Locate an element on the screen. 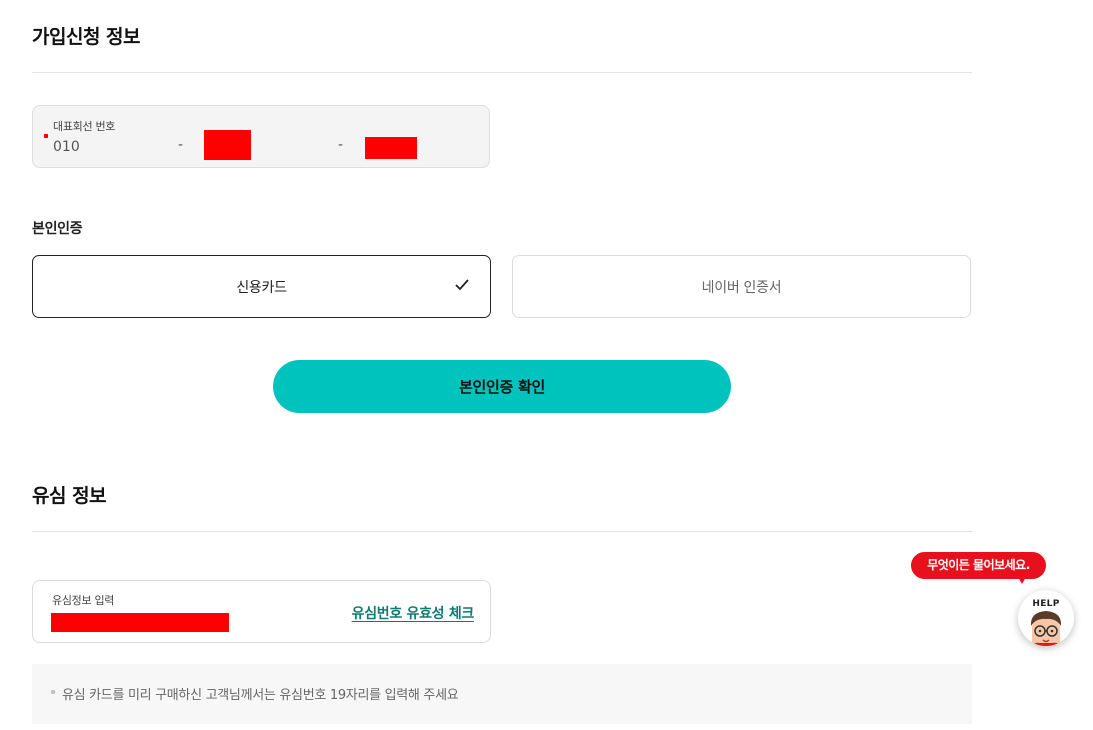 The height and width of the screenshot is (730, 1093). phone-number-field: 대표회선 번호 010 - - is located at coordinates (261, 136).